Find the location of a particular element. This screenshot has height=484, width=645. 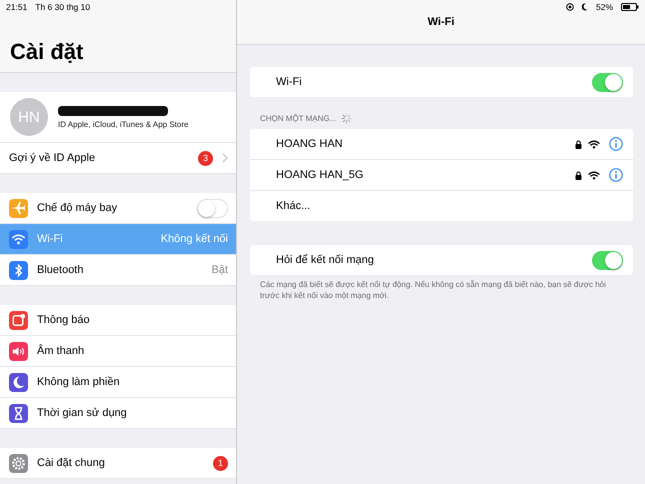

footer-note: Các mạng đã biết sẽ được kết nối tự động. Nếu không có sẵn mạng đã biết nào, bạn sẽ được hỏi trước khi kết nối vào một mạng mới. is located at coordinates (433, 290).